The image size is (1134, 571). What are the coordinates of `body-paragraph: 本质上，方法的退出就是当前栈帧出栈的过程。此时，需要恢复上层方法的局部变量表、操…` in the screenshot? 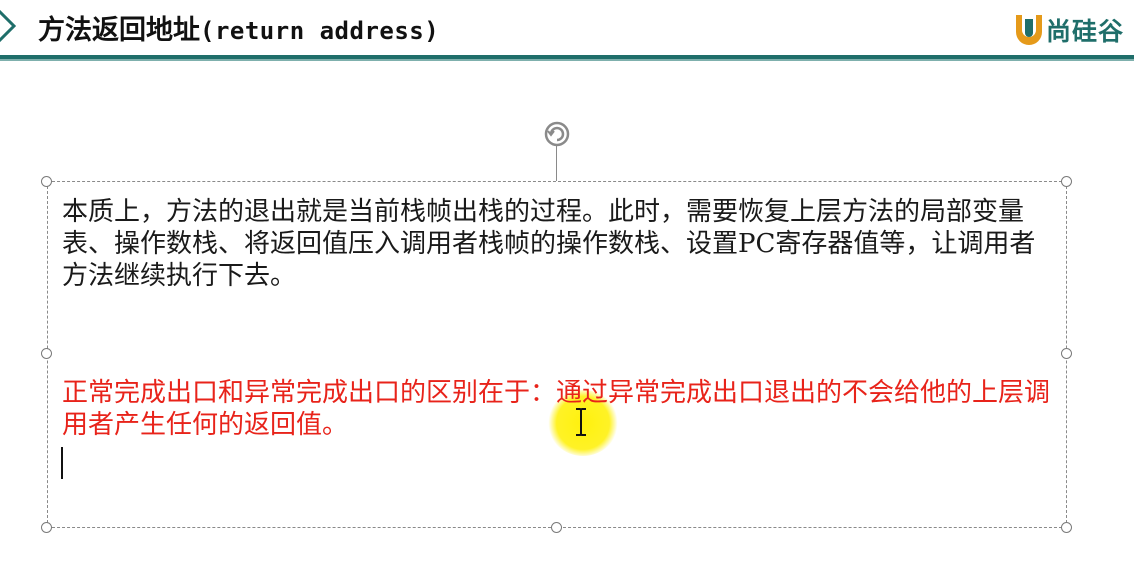 It's located at (557, 244).